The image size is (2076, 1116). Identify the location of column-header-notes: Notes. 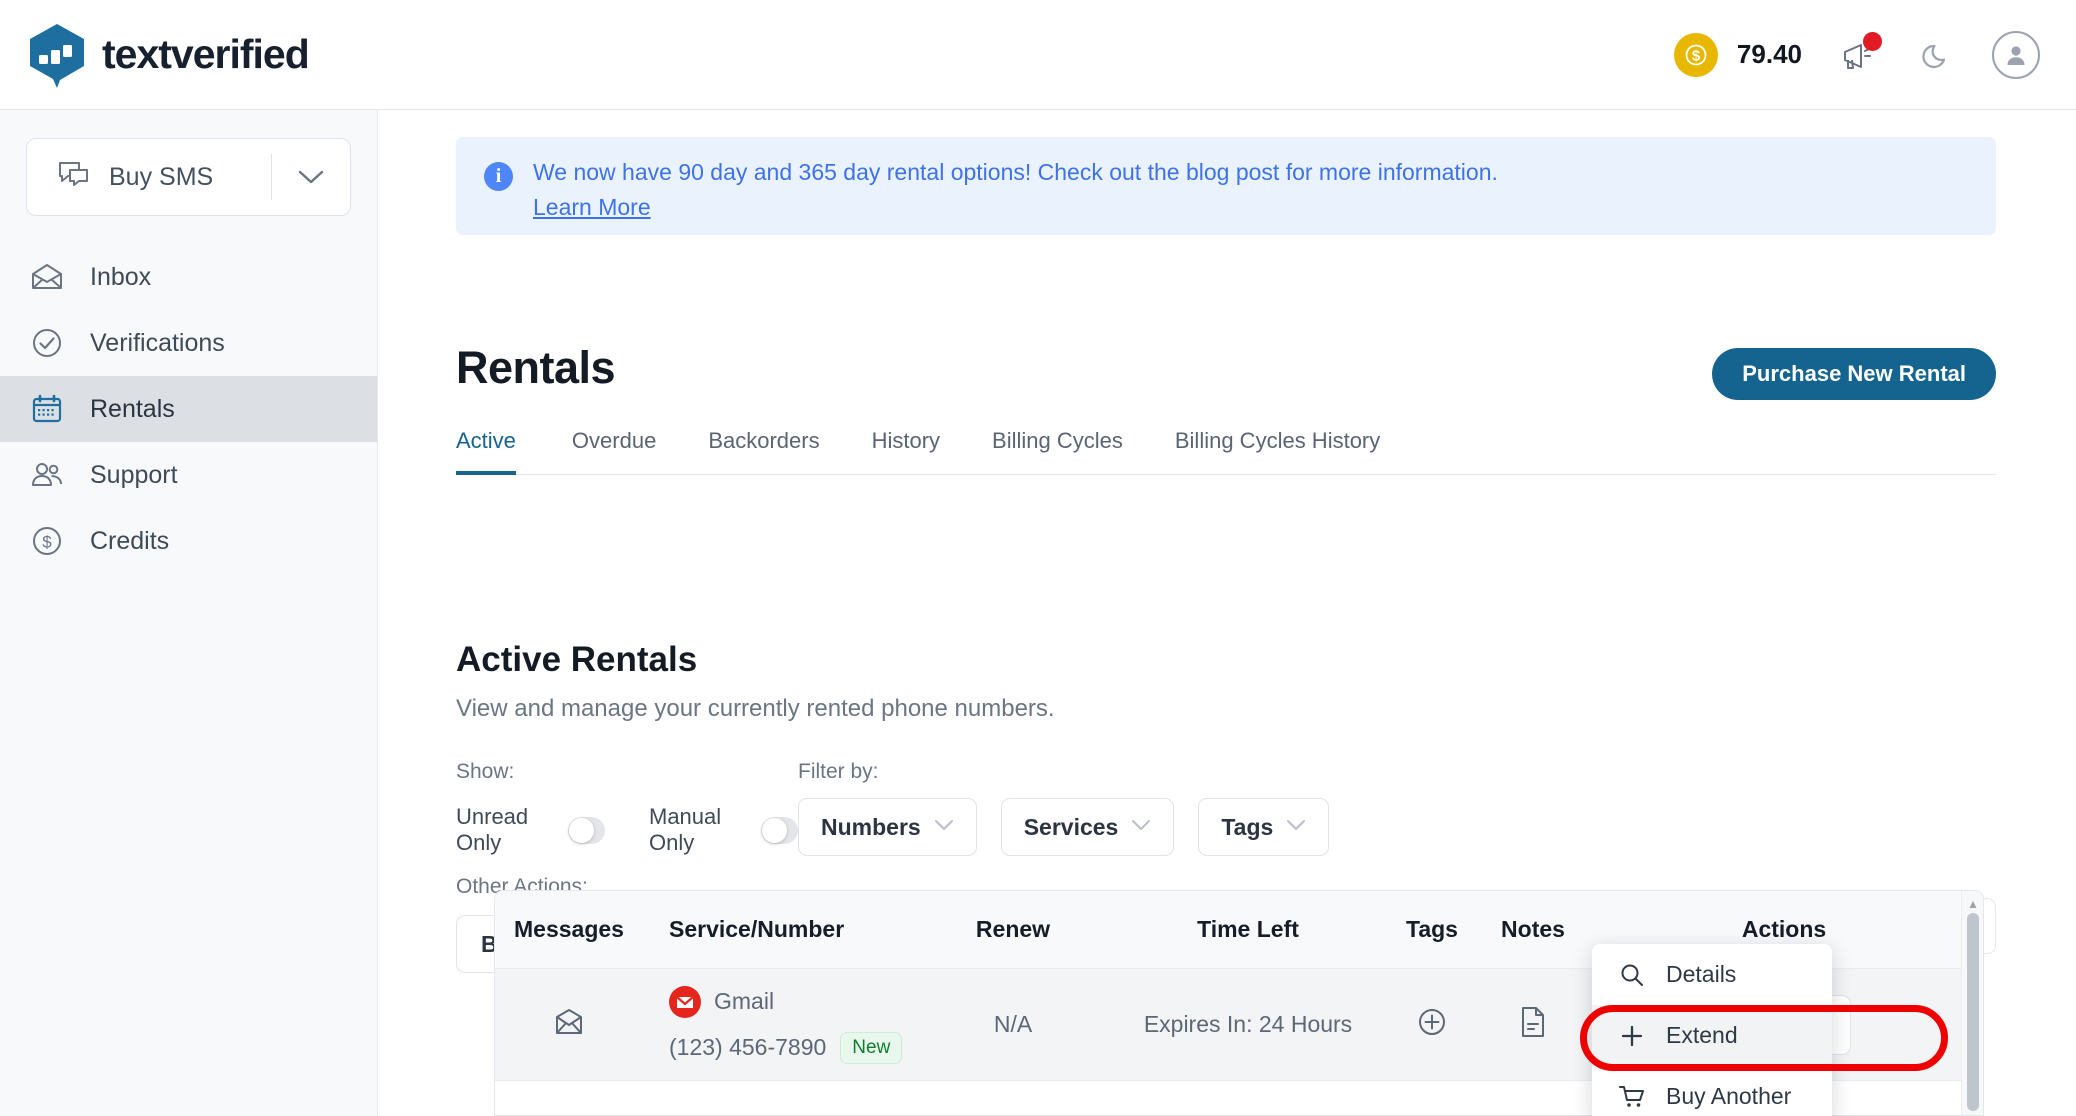
(1533, 929).